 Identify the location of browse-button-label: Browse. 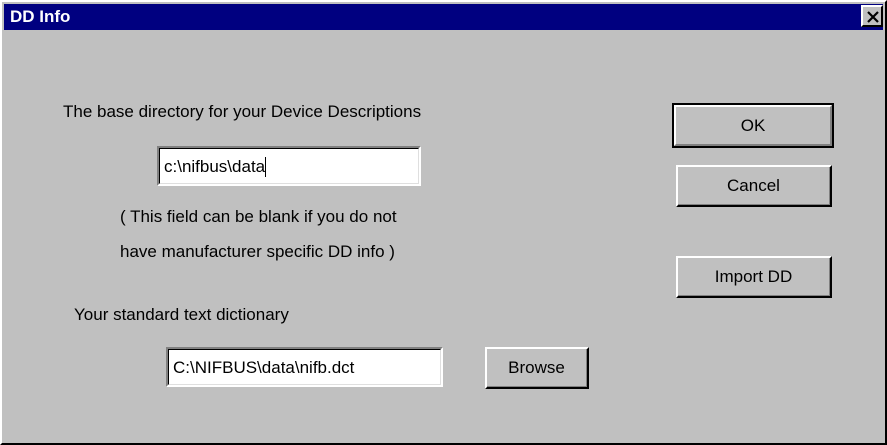
(536, 367).